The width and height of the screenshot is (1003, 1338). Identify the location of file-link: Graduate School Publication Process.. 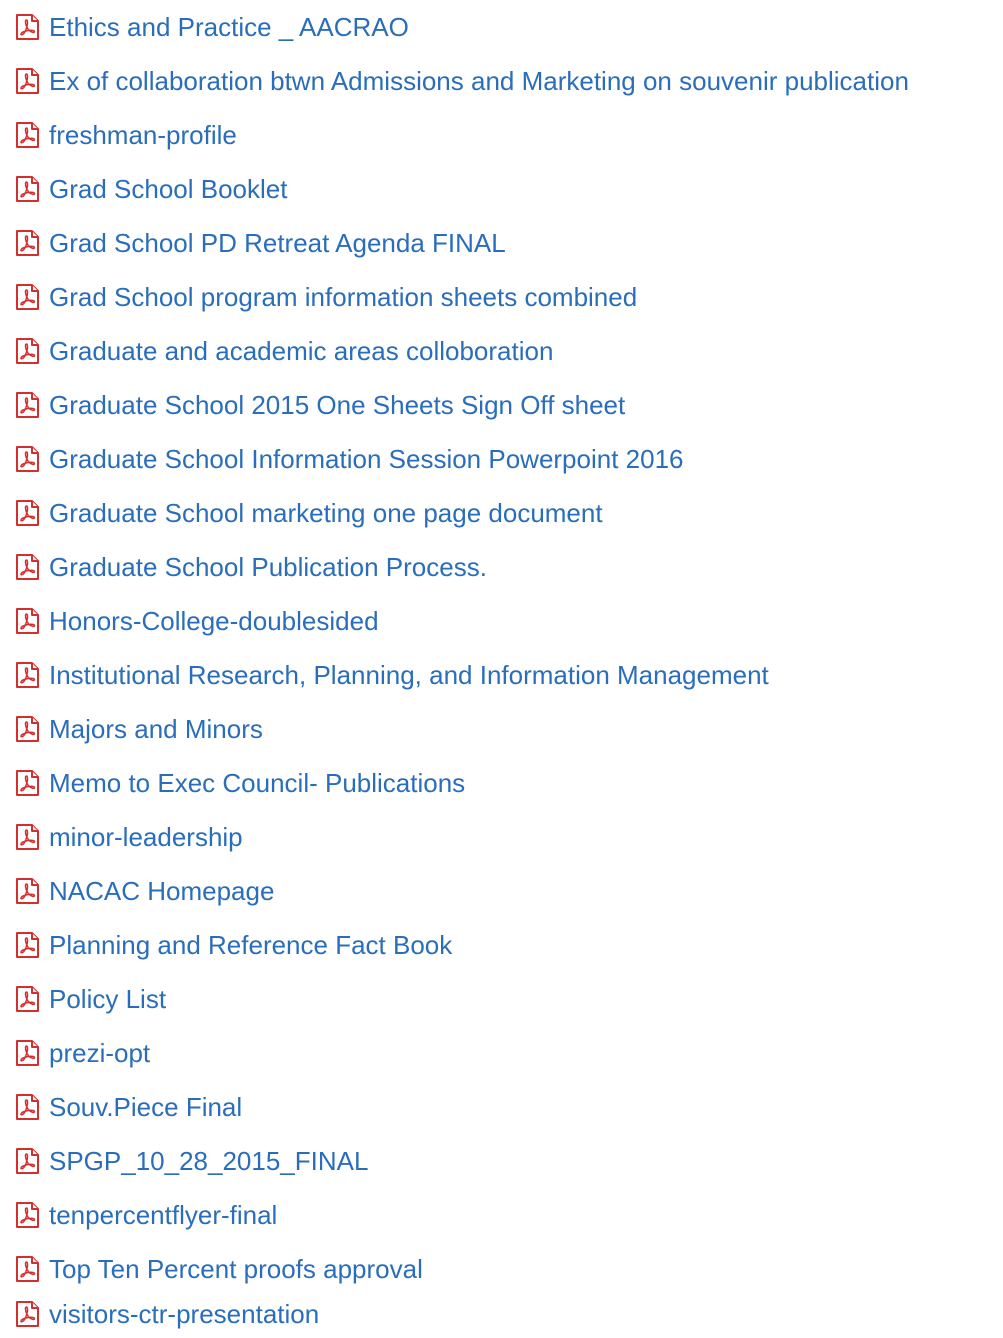
(268, 567).